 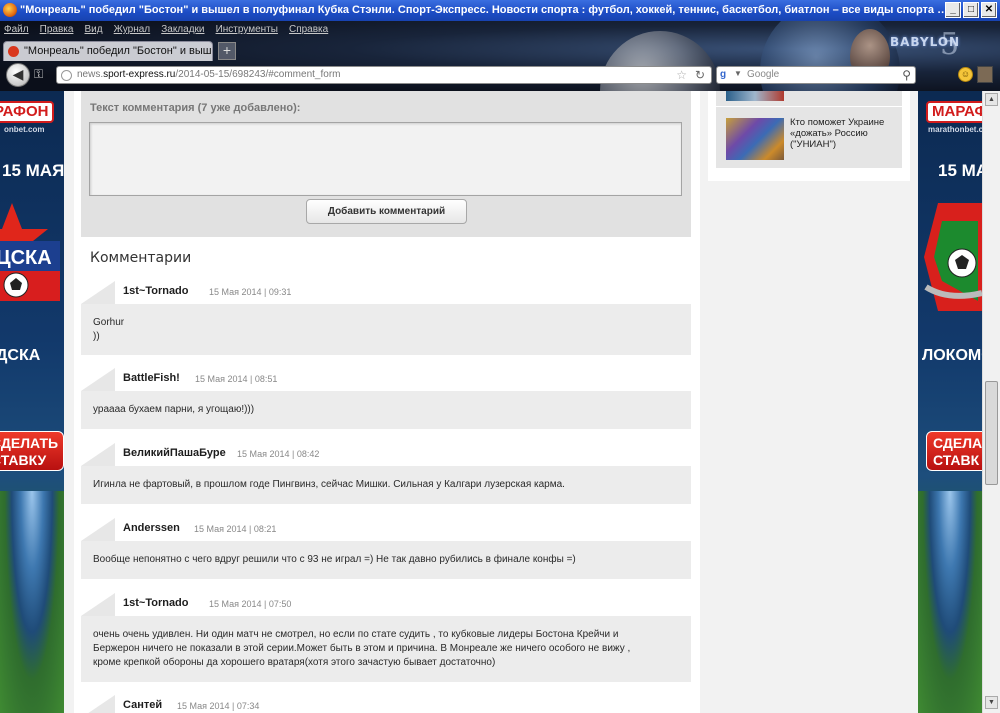 What do you see at coordinates (182, 28) in the screenshot?
I see `menu-bookmarks: Закладки` at bounding box center [182, 28].